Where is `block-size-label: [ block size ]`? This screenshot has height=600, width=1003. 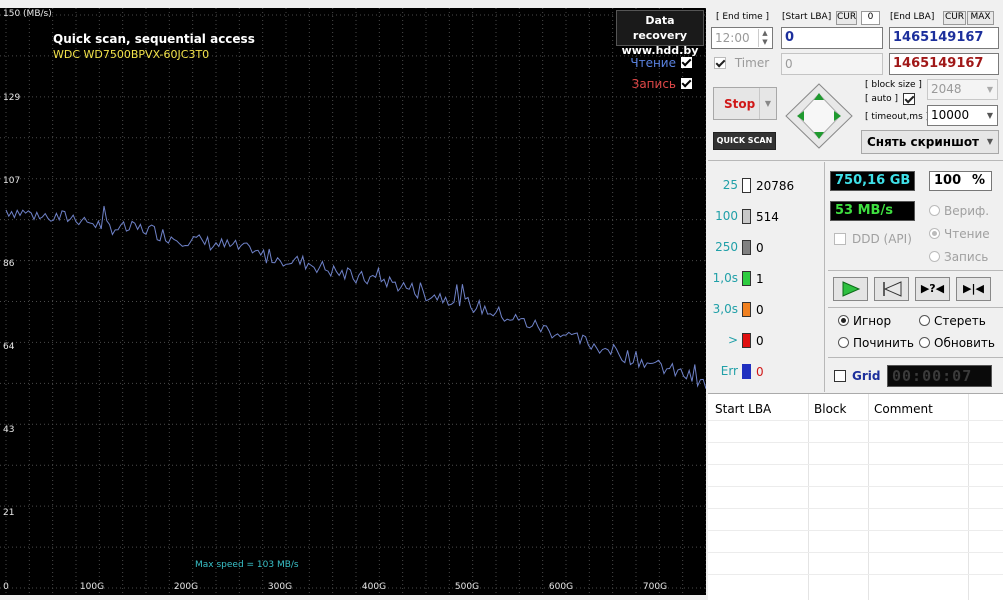
block-size-label: [ block size ] is located at coordinates (893, 85).